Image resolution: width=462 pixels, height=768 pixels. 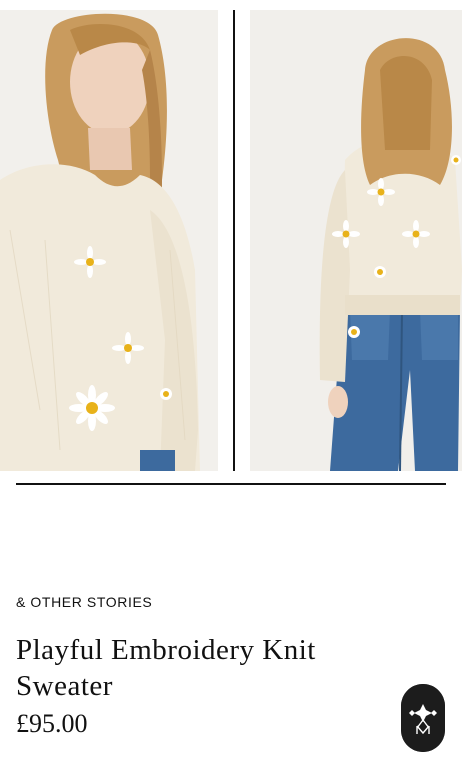 I want to click on section-divider, so click(x=231, y=484).